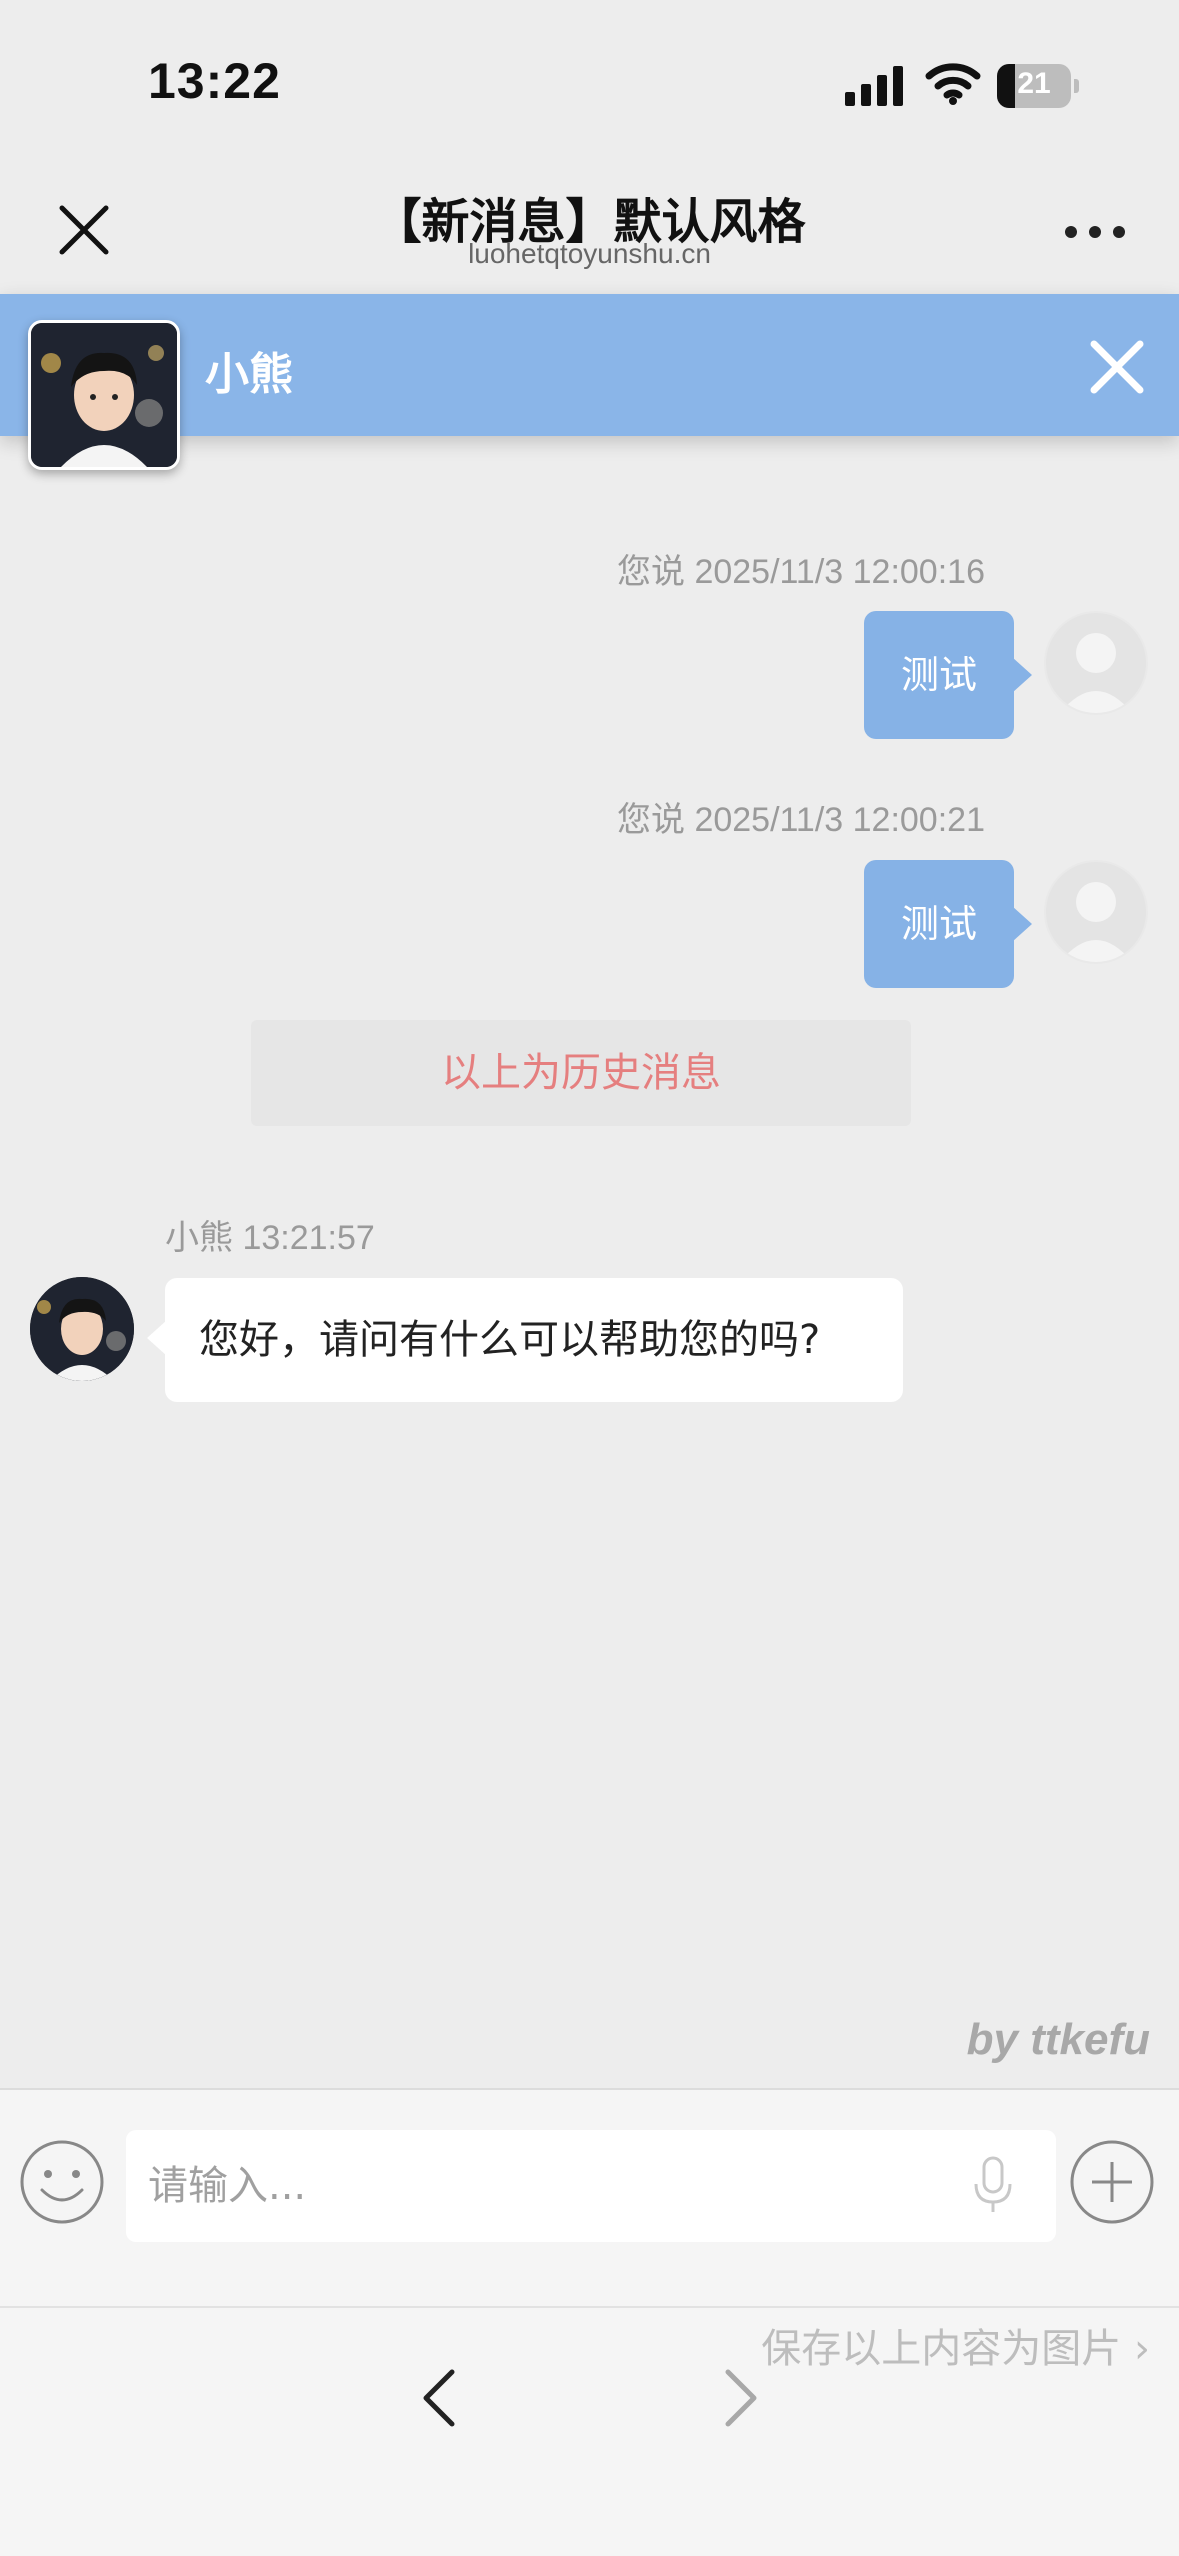  I want to click on nav-header: 【新消息】默认风格 luohetqtoyunshu.cn, so click(589, 227).